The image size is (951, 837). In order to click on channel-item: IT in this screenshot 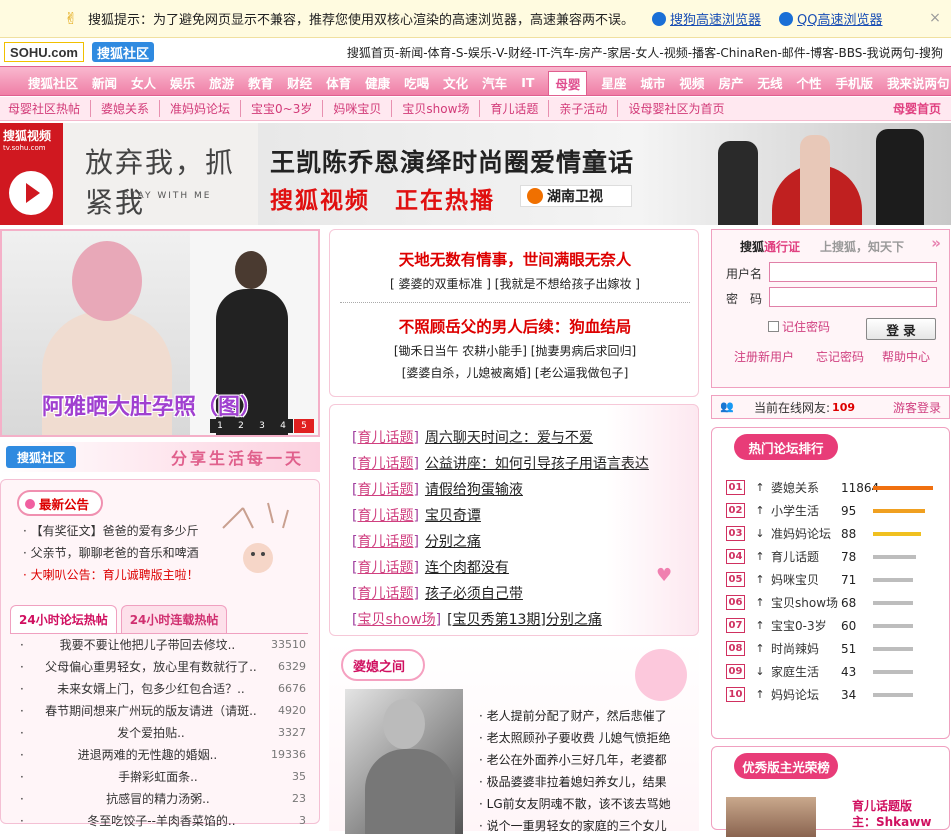, I will do `click(527, 82)`.